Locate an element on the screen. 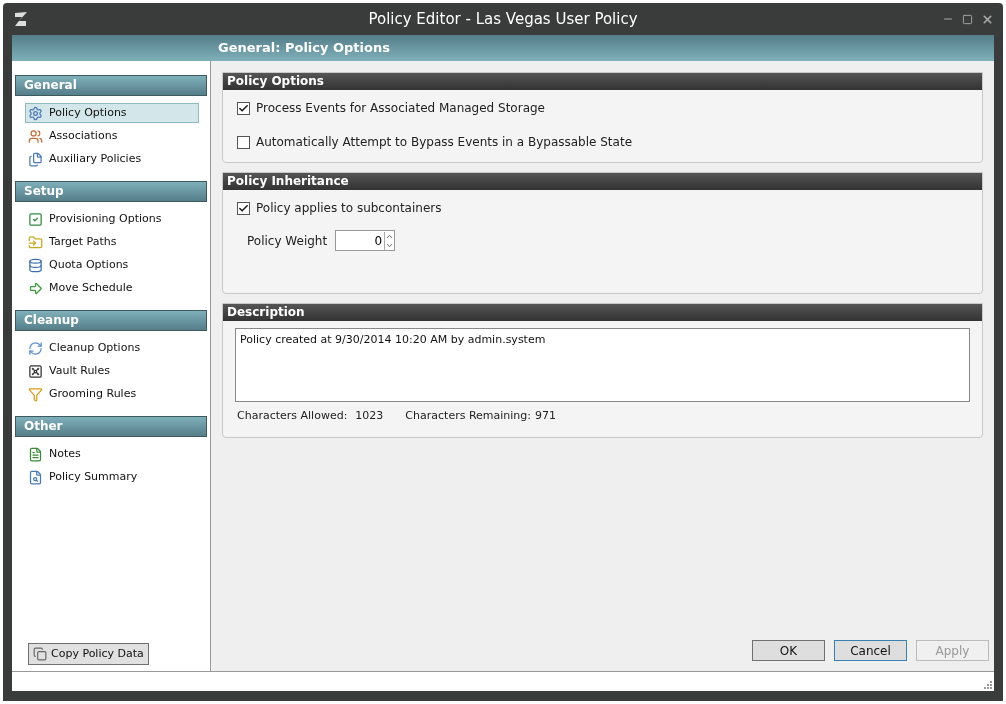 The height and width of the screenshot is (704, 1006). storage-icon is located at coordinates (35, 265).